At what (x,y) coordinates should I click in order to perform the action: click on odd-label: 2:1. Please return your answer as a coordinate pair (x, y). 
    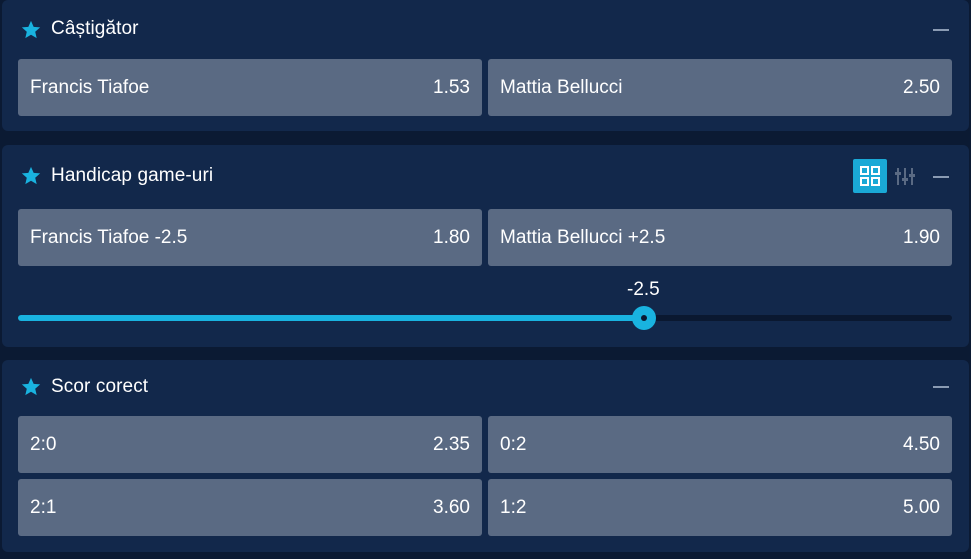
    Looking at the image, I should click on (43, 507).